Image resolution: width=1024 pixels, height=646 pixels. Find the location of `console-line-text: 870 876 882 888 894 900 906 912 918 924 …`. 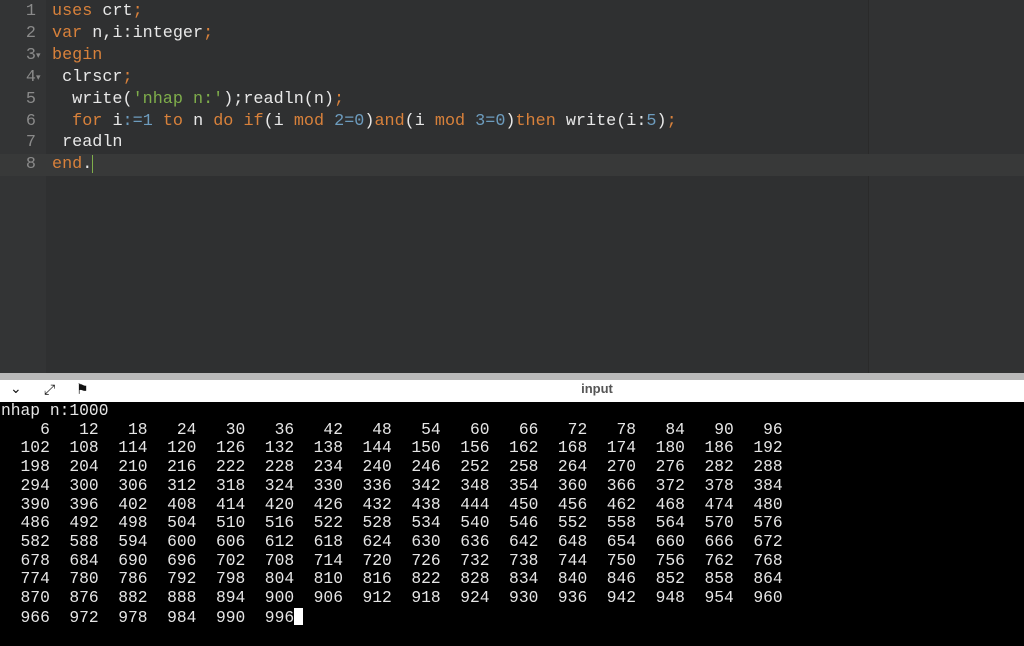

console-line-text: 870 876 882 888 894 900 906 912 918 924 … is located at coordinates (392, 598).